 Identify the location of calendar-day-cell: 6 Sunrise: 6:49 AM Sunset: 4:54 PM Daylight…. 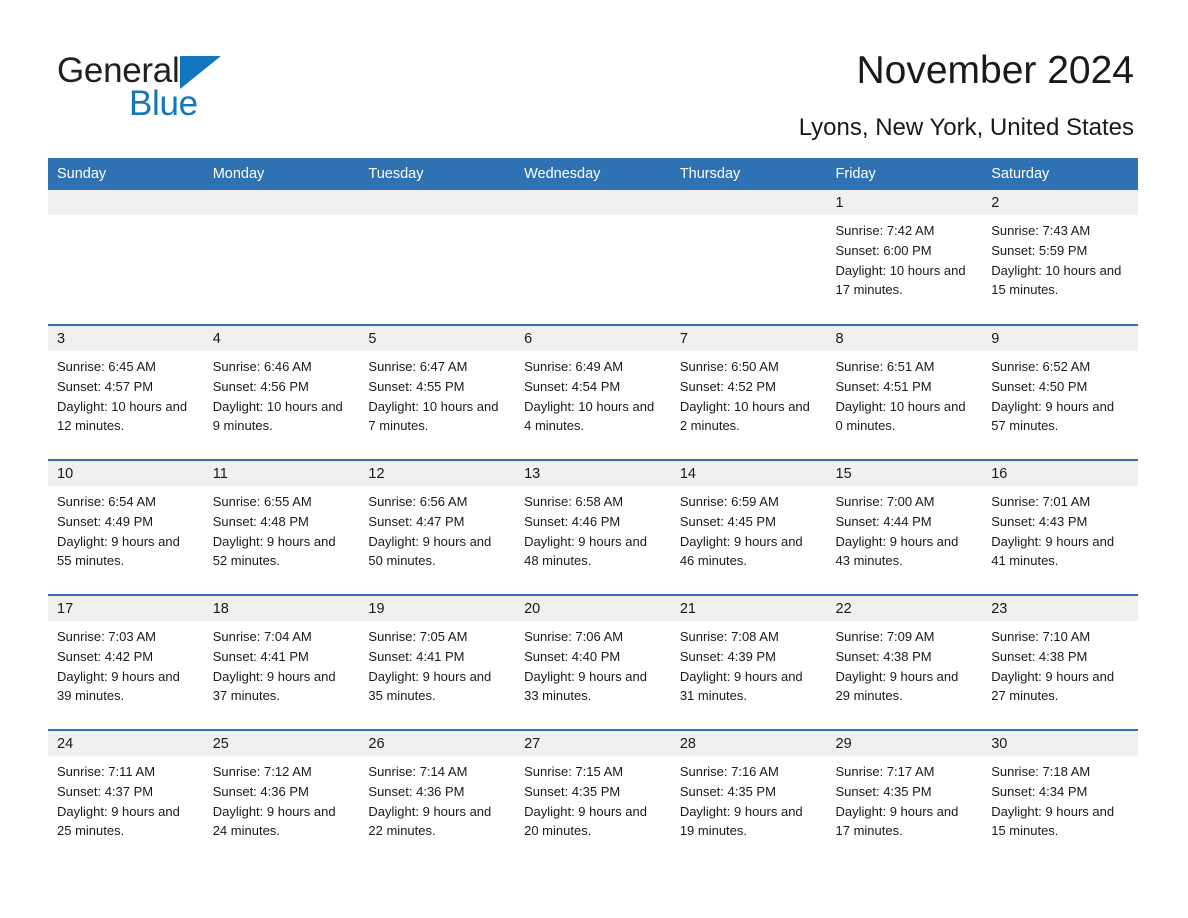
(593, 392).